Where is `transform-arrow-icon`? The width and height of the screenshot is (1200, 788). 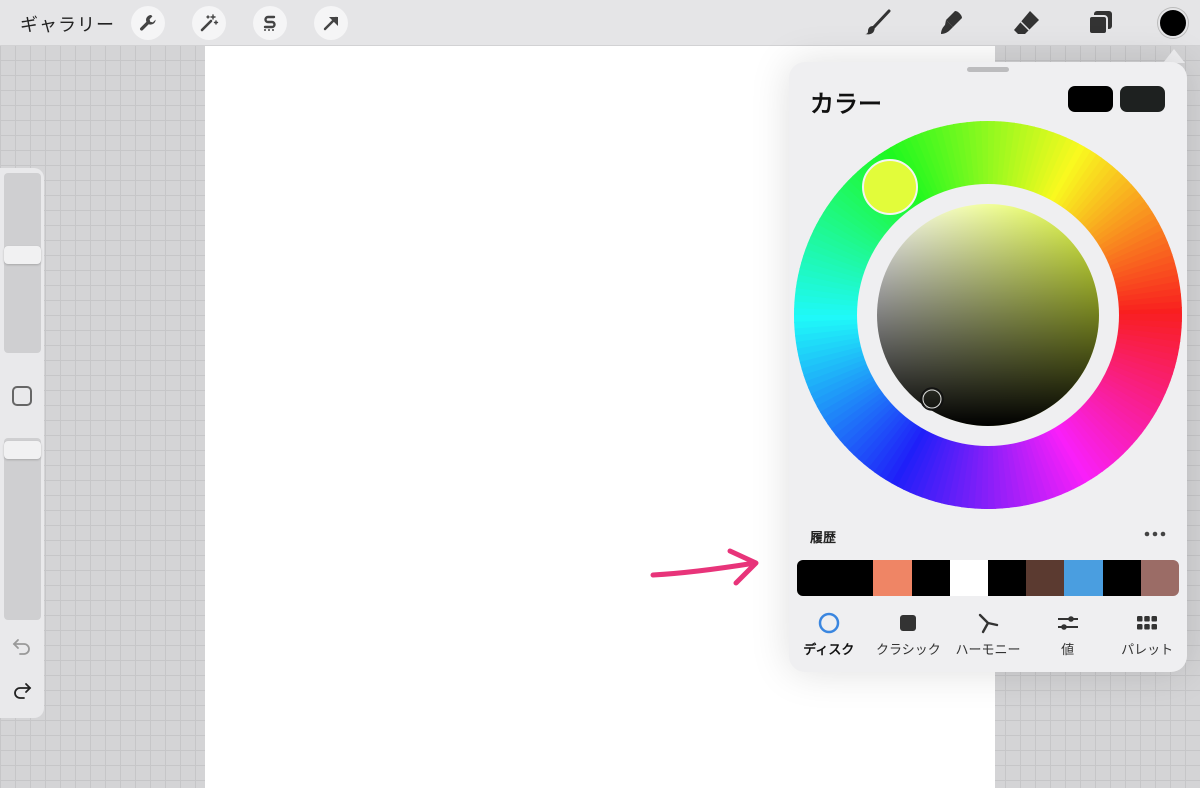 transform-arrow-icon is located at coordinates (331, 23).